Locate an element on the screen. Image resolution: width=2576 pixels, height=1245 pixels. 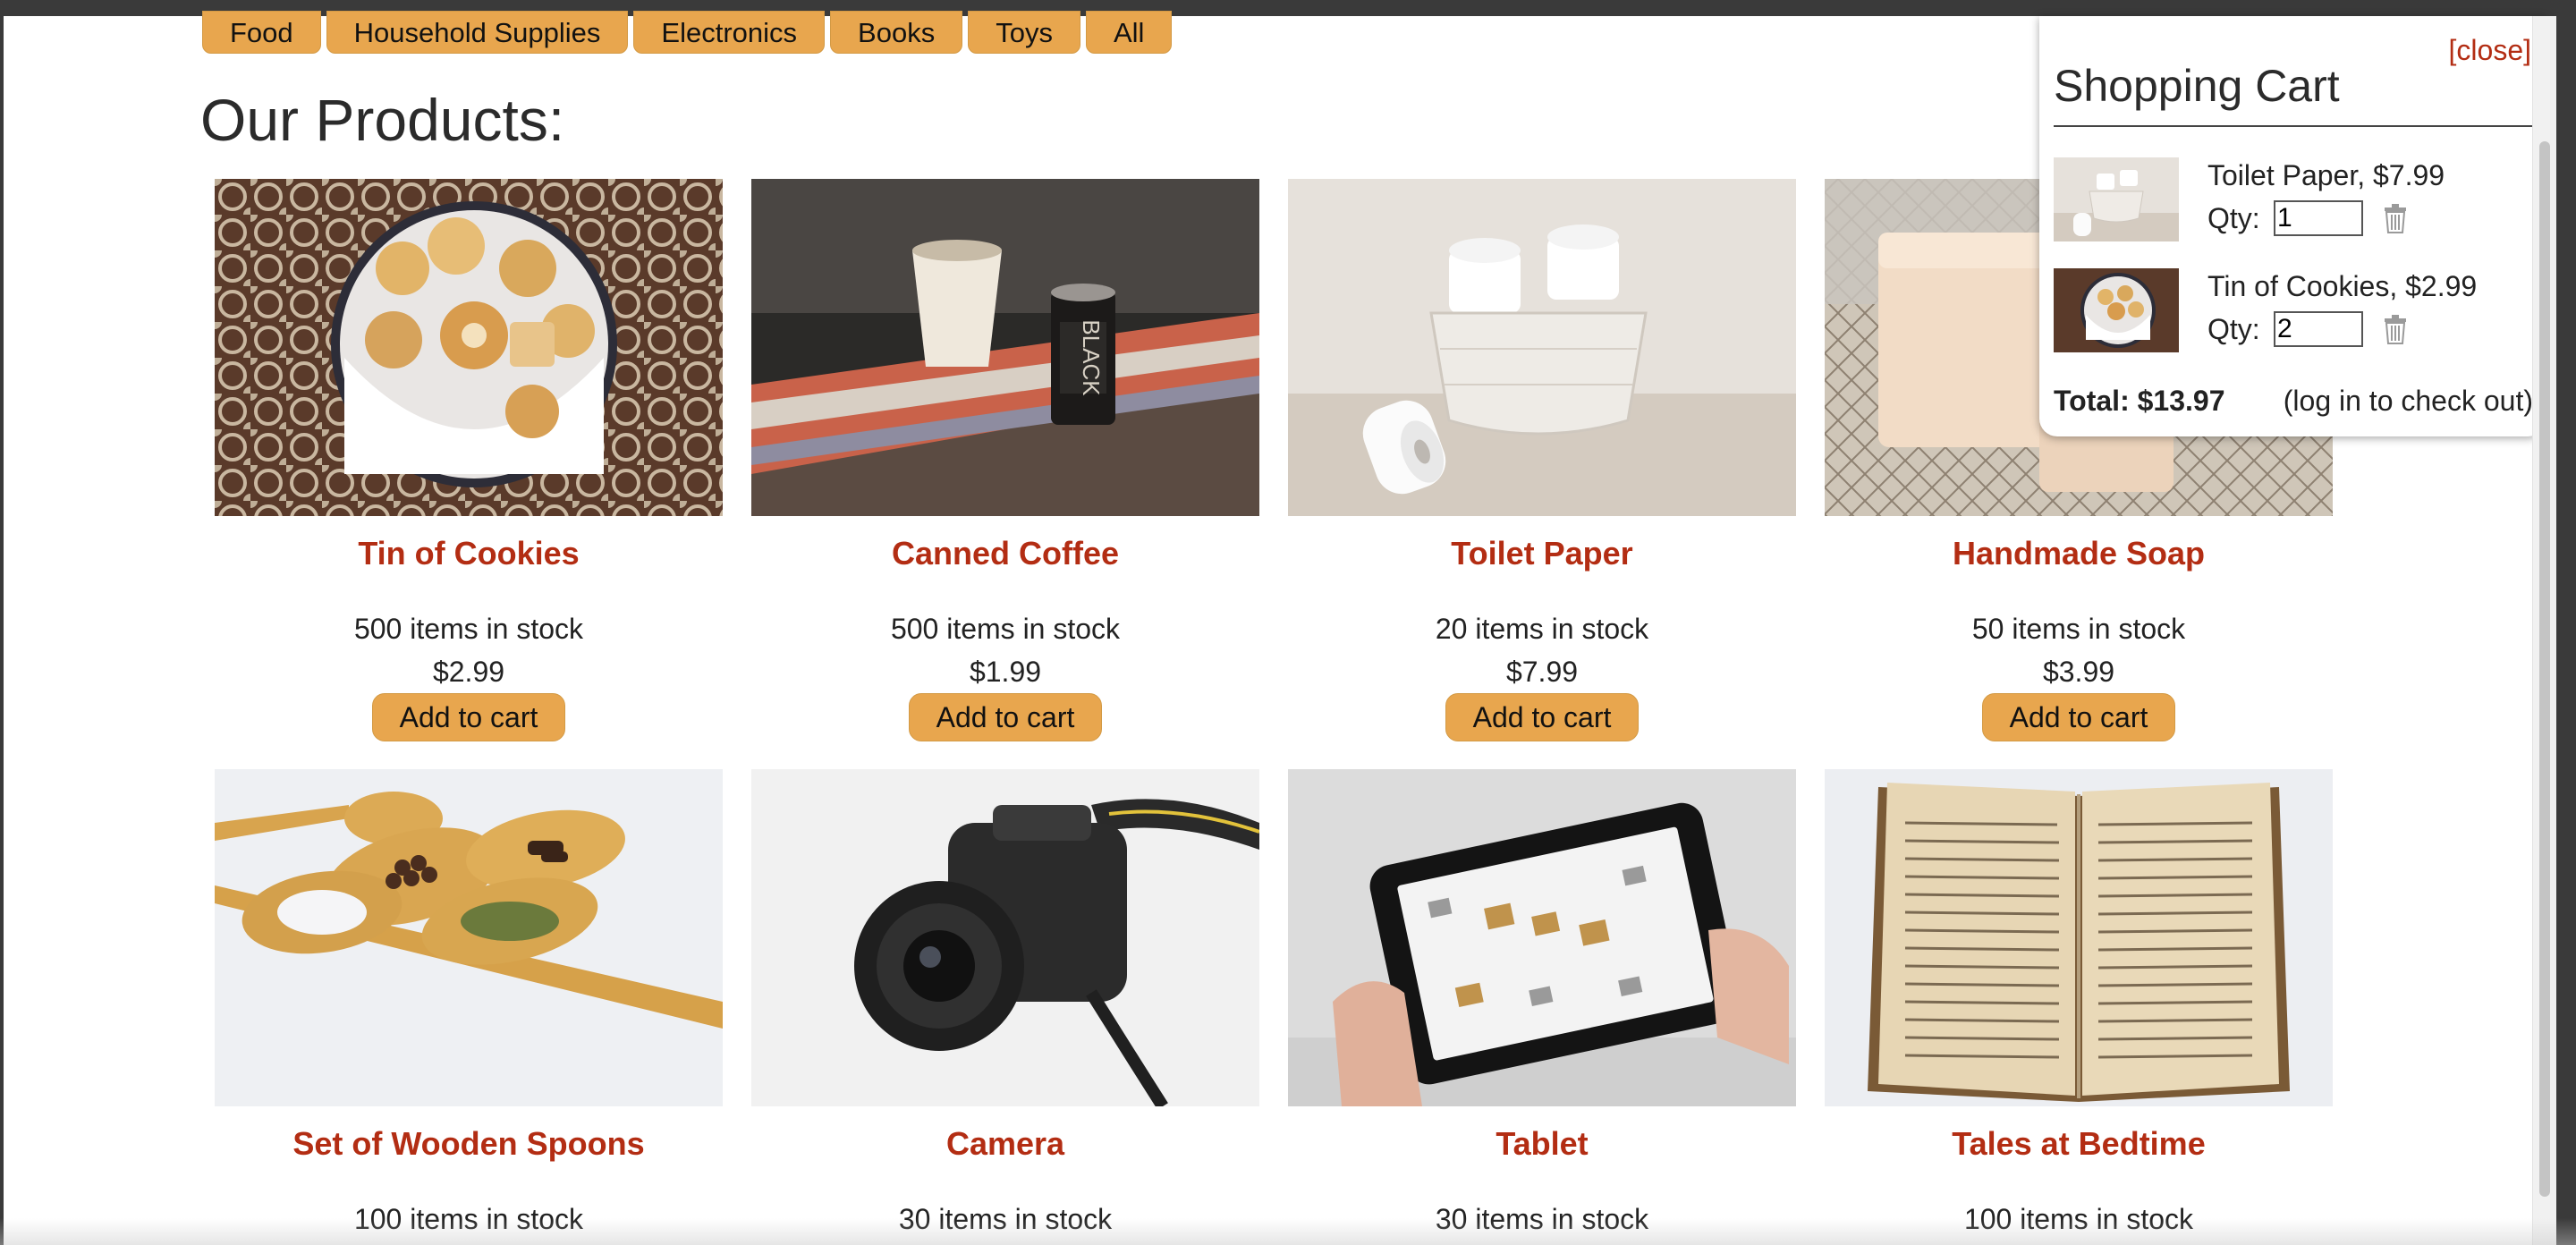
product-image-tin-of-cookies is located at coordinates (469, 347).